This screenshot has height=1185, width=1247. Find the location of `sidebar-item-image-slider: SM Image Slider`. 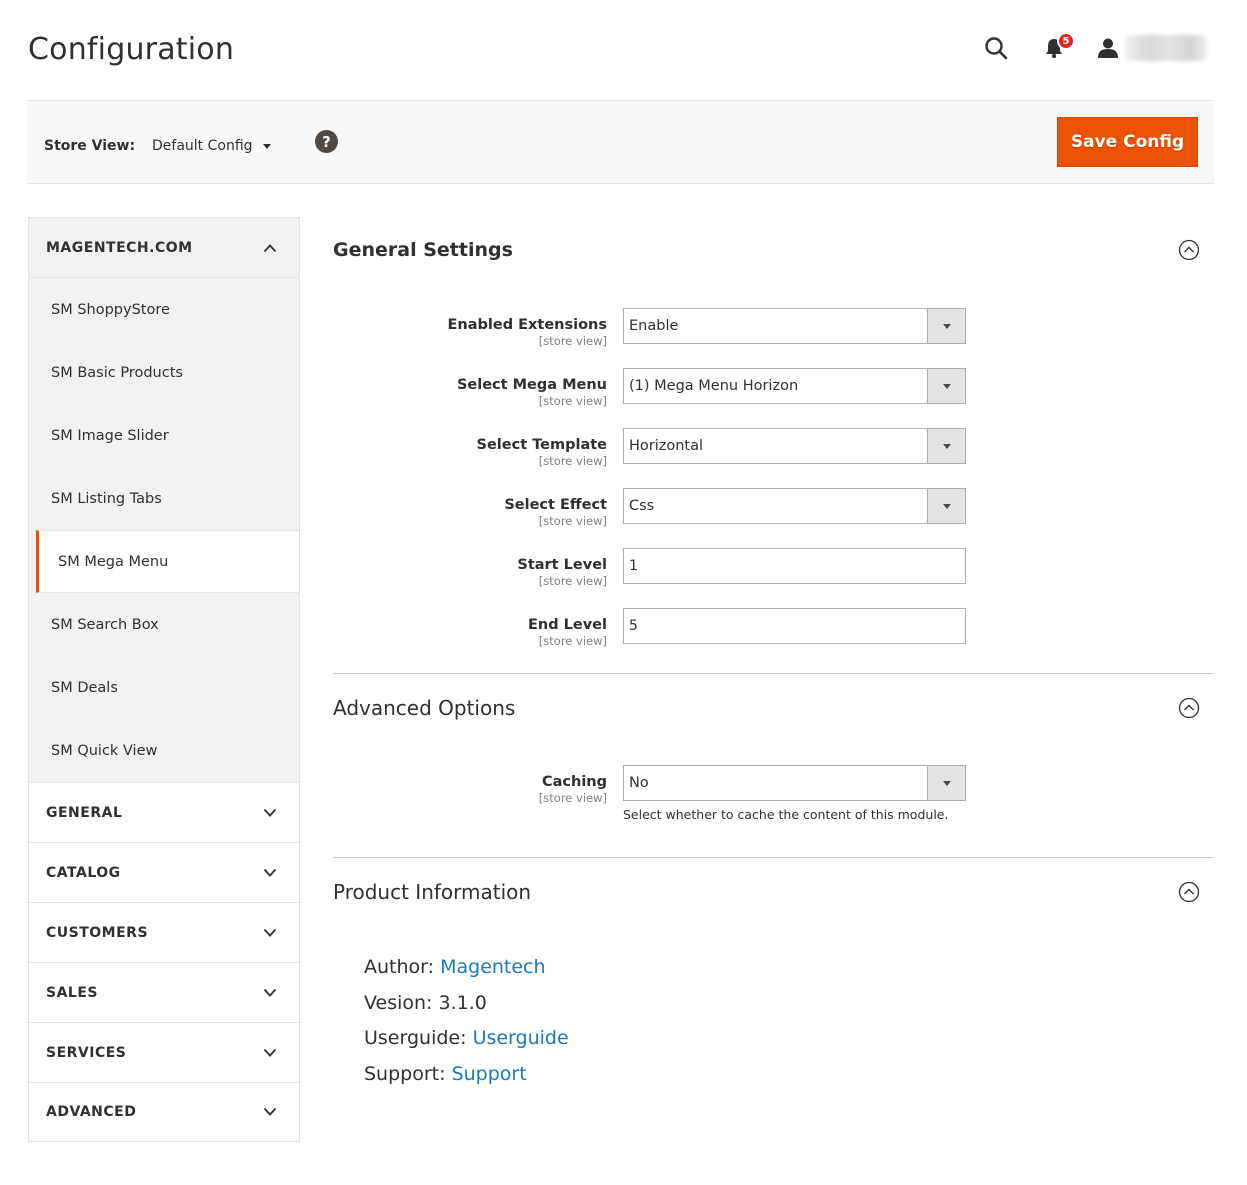

sidebar-item-image-slider: SM Image Slider is located at coordinates (164, 435).